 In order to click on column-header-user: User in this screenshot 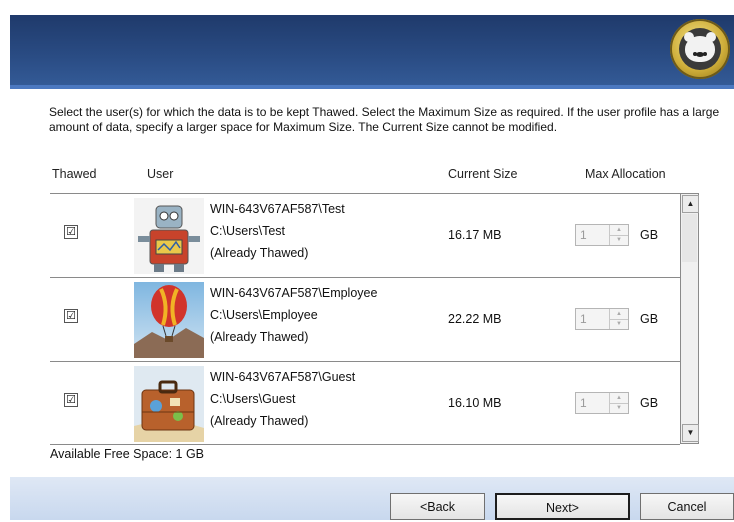, I will do `click(160, 174)`.